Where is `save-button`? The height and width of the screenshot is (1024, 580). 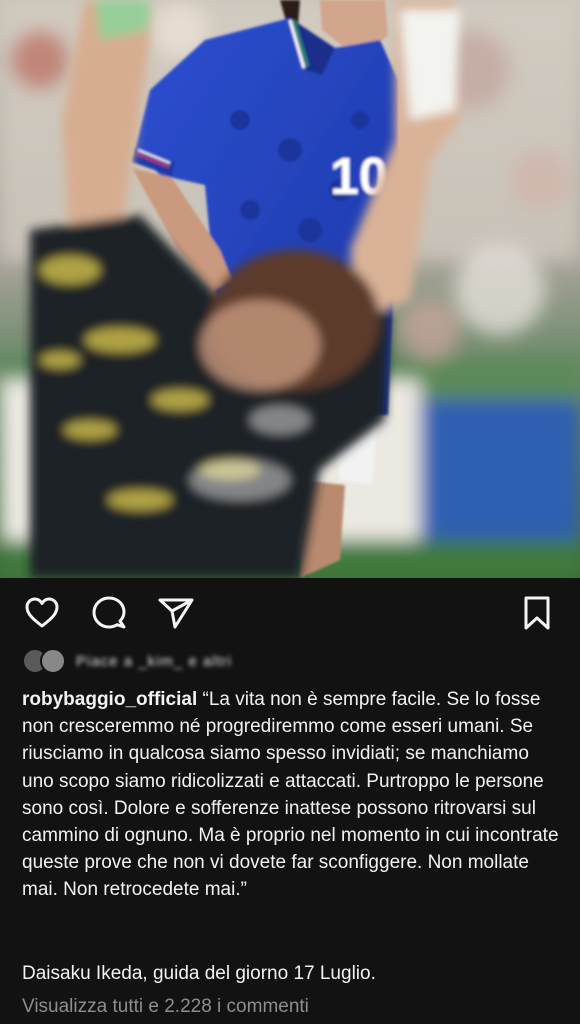 save-button is located at coordinates (537, 613).